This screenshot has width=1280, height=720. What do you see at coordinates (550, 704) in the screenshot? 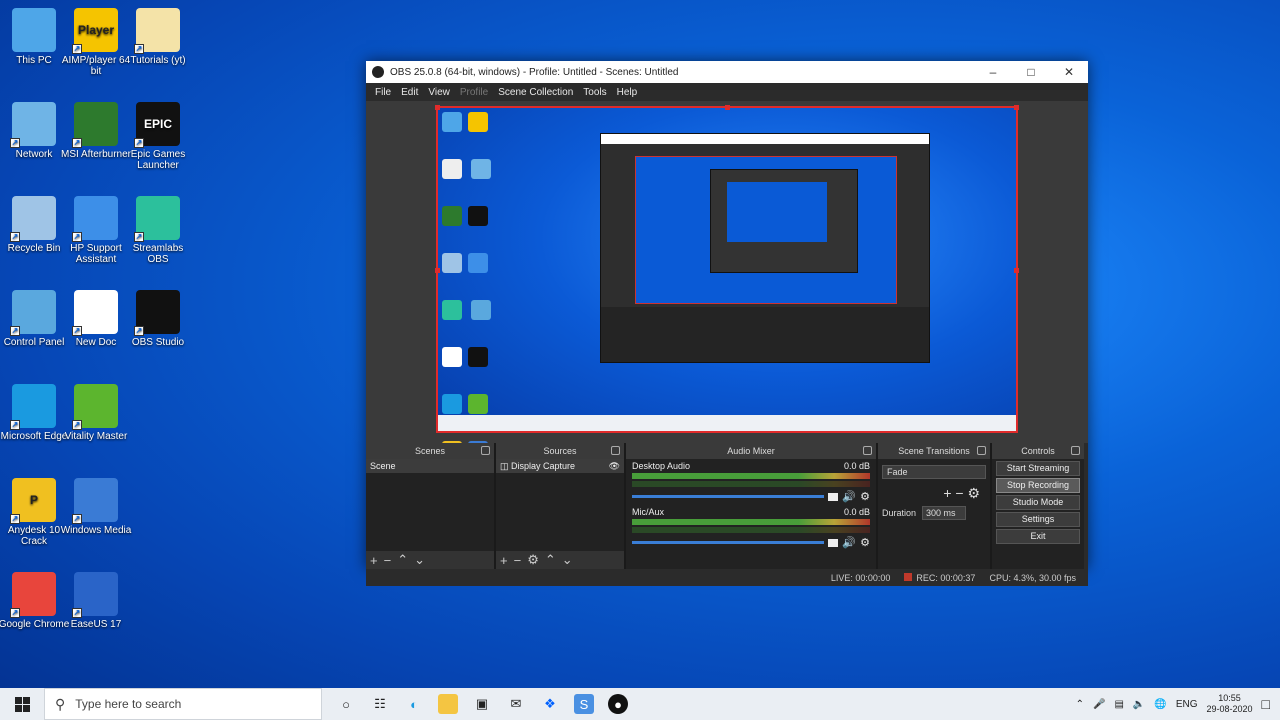
I see `dropbox-icon: ❖` at bounding box center [550, 704].